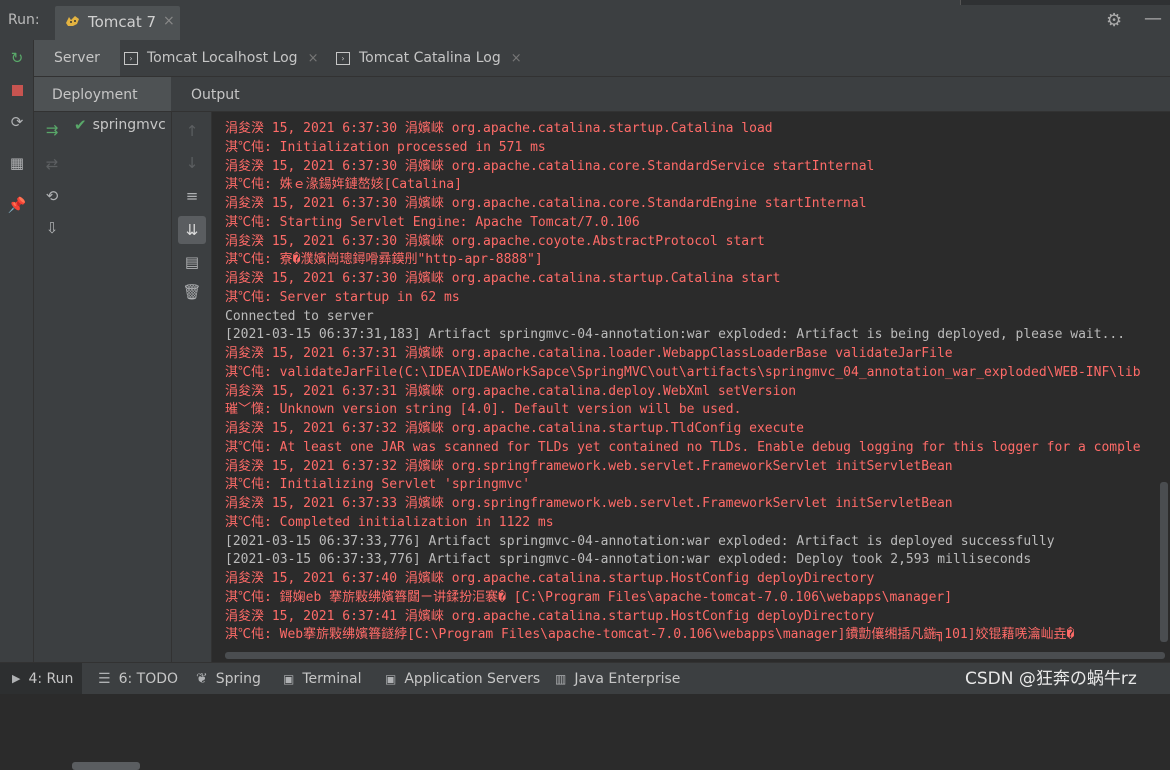 The width and height of the screenshot is (1170, 770). What do you see at coordinates (52, 130) in the screenshot?
I see `deploy-icon: ⇉` at bounding box center [52, 130].